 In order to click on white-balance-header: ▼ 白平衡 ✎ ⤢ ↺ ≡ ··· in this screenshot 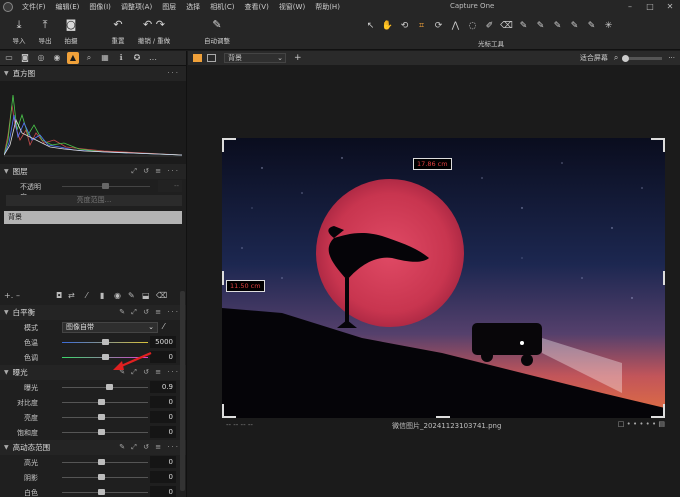, I will do `click(93, 312)`.